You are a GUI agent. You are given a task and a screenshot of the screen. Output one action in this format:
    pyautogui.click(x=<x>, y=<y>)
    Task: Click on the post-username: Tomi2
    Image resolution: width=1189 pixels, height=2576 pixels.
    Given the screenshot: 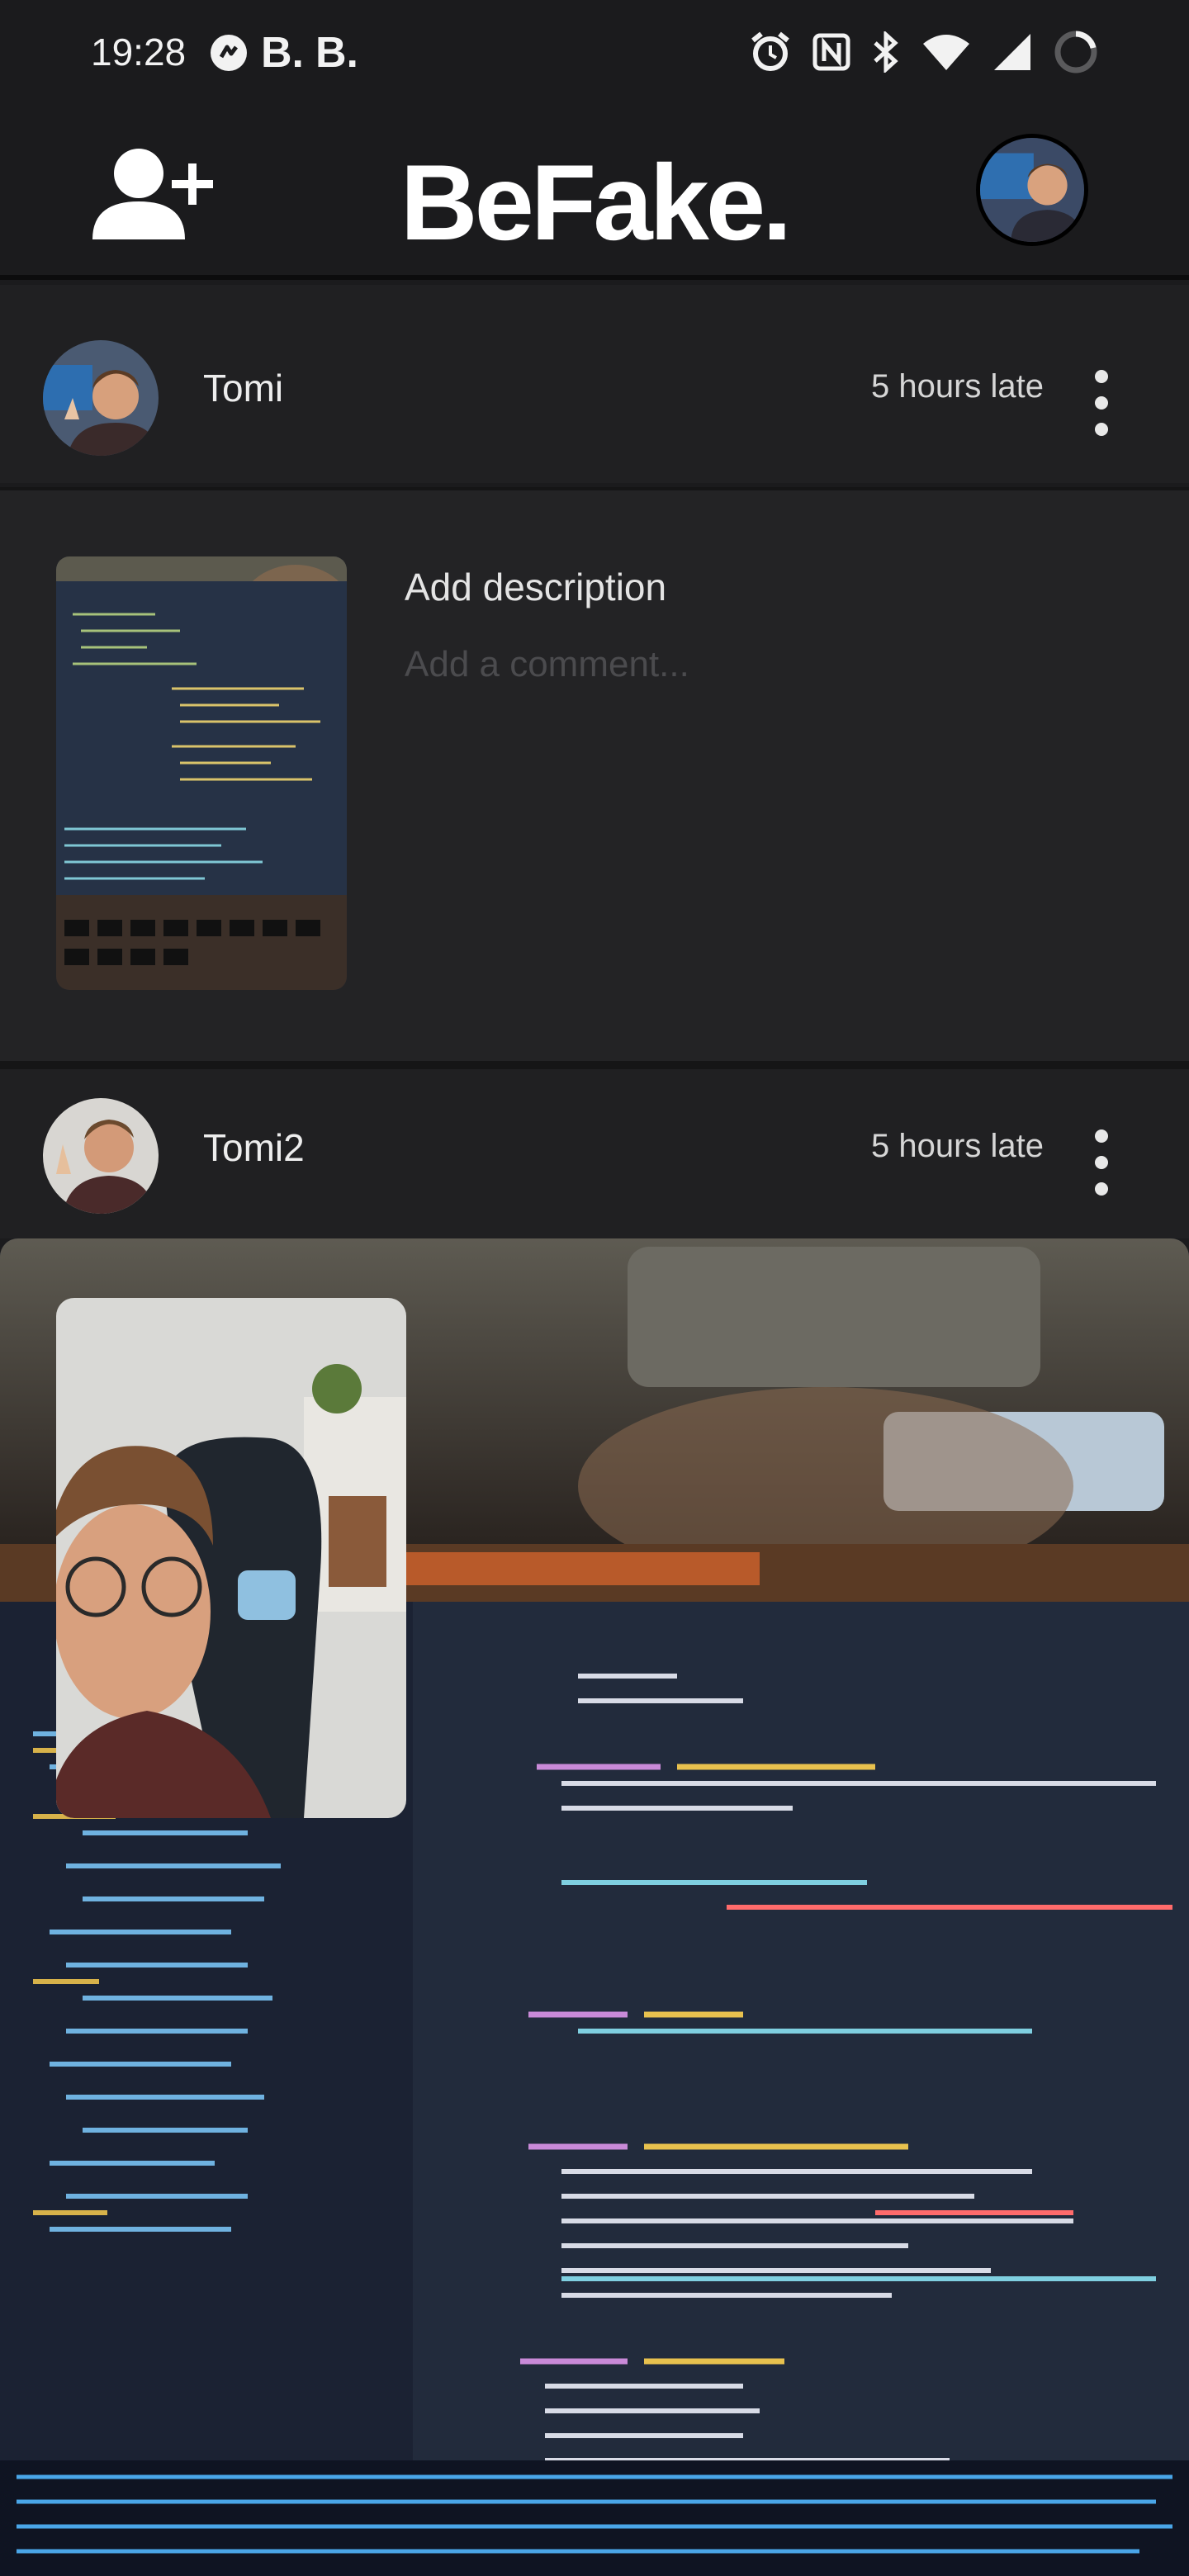 What is the action you would take?
    pyautogui.click(x=254, y=1147)
    